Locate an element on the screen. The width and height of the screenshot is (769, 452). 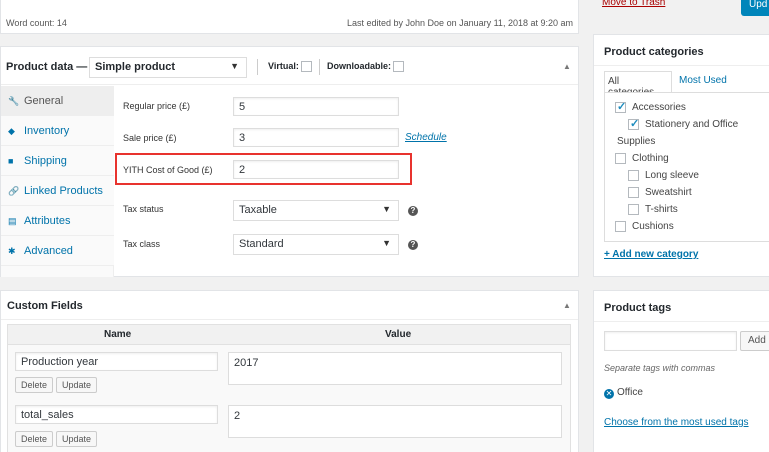
tab-attributes: ▤ Attributes is located at coordinates (57, 221).